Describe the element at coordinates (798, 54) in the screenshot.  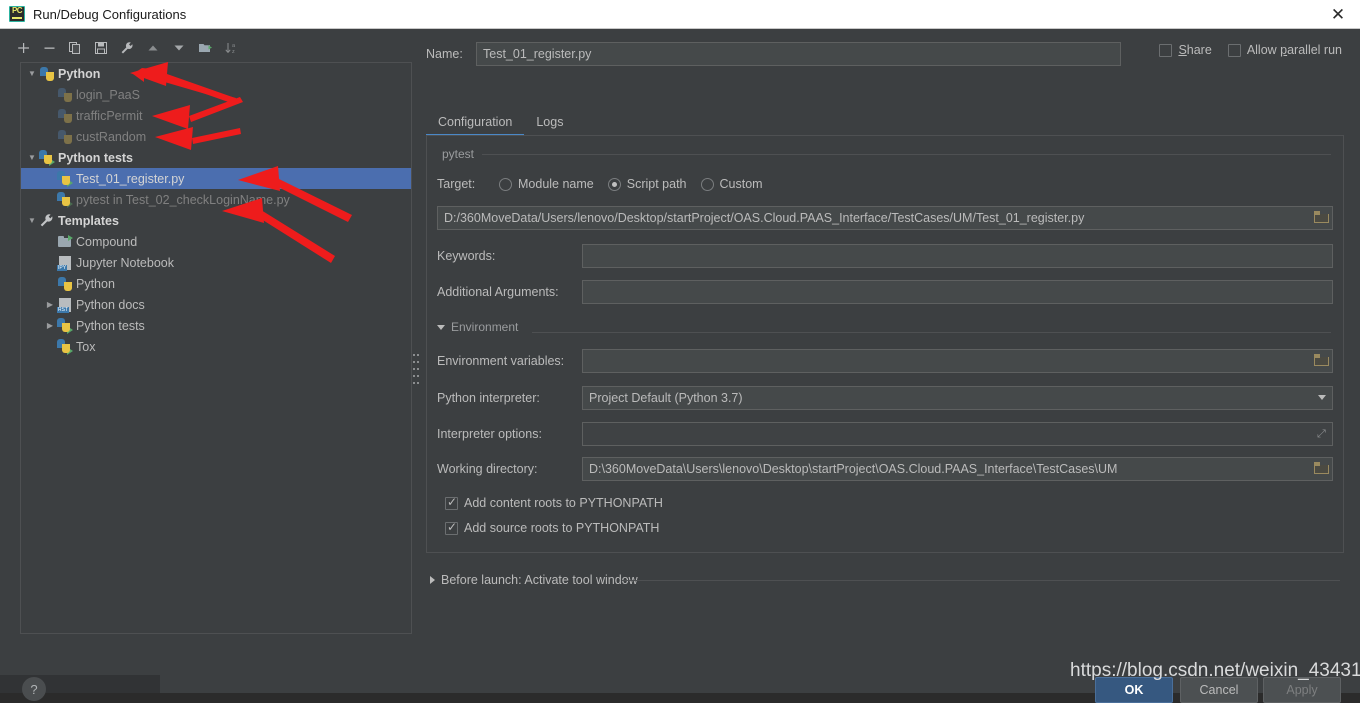
I see `name-input: Test_01_register.py` at that location.